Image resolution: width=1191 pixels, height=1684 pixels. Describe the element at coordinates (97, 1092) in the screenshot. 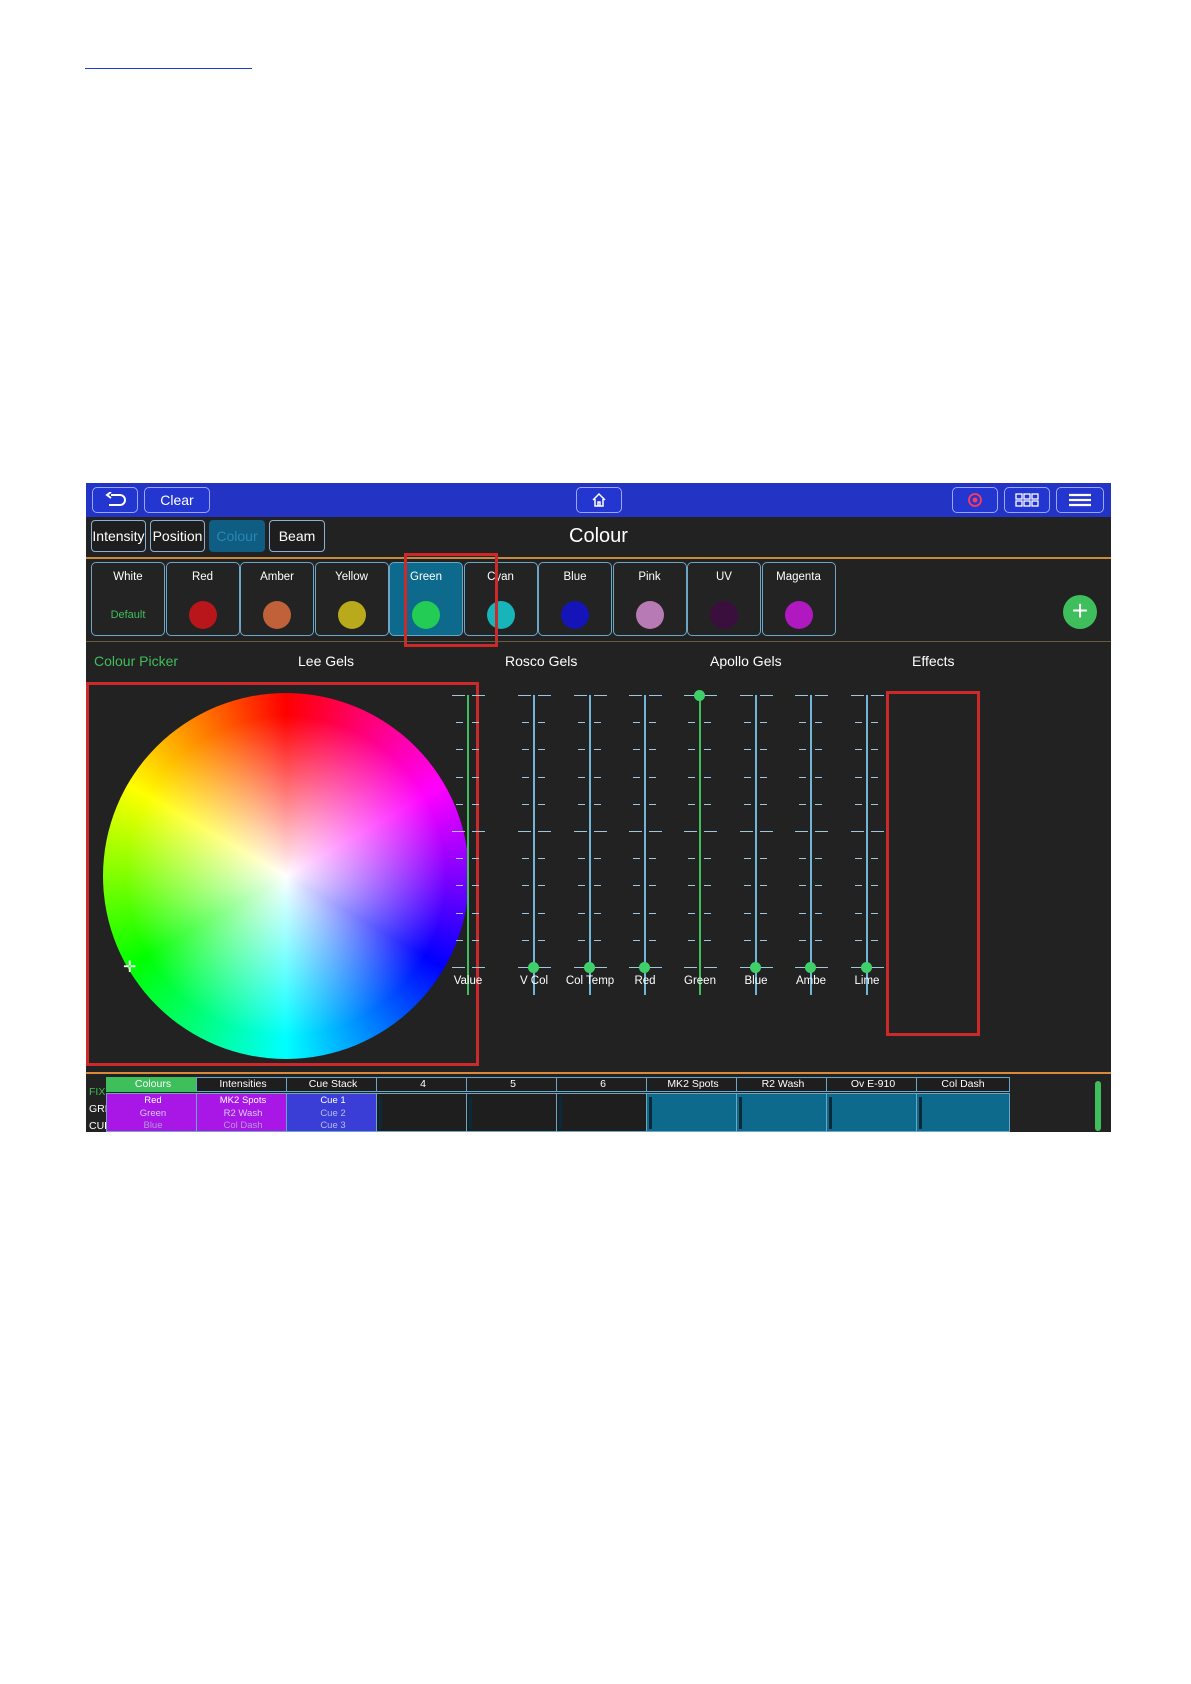

I see `row-label-fix: FIX` at that location.